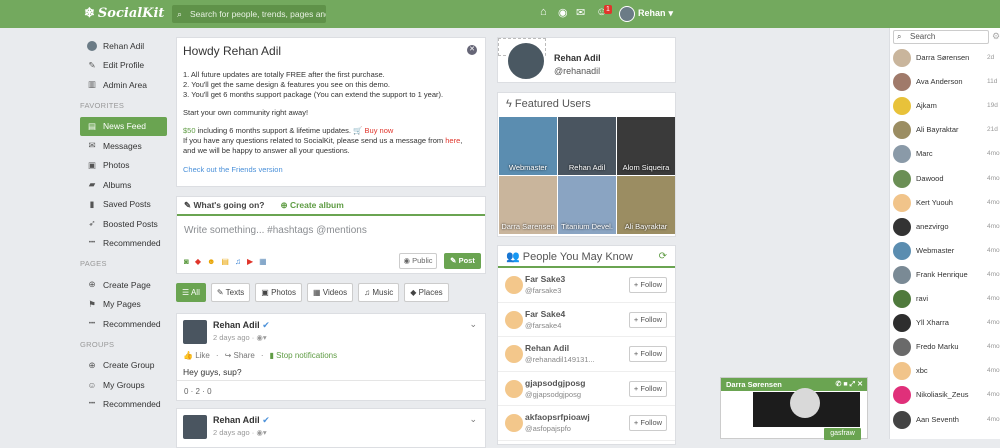 Image resolution: width=1000 pixels, height=448 pixels. Describe the element at coordinates (577, 58) in the screenshot. I see `profile-name: Rehan Adil` at that location.